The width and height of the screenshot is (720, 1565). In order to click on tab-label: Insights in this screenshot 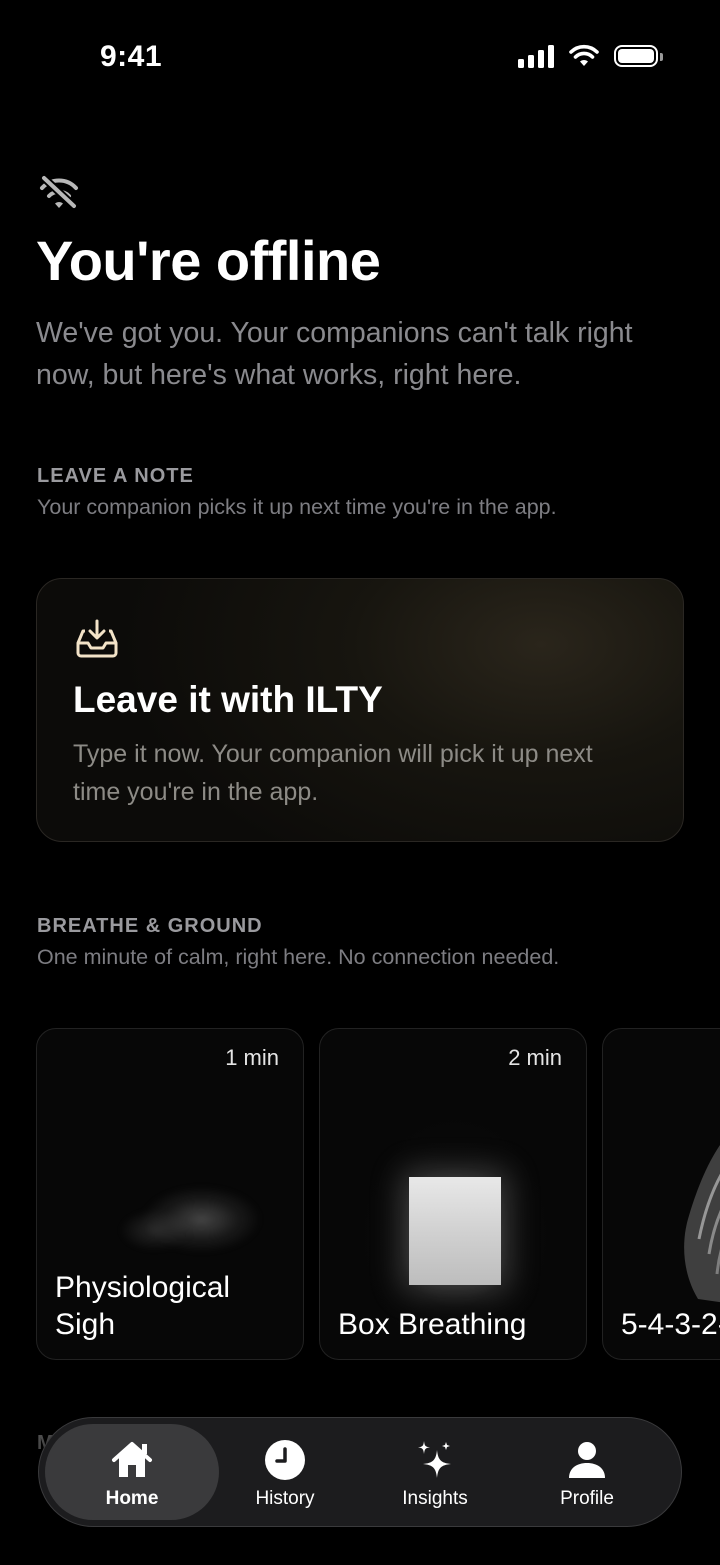, I will do `click(435, 1498)`.